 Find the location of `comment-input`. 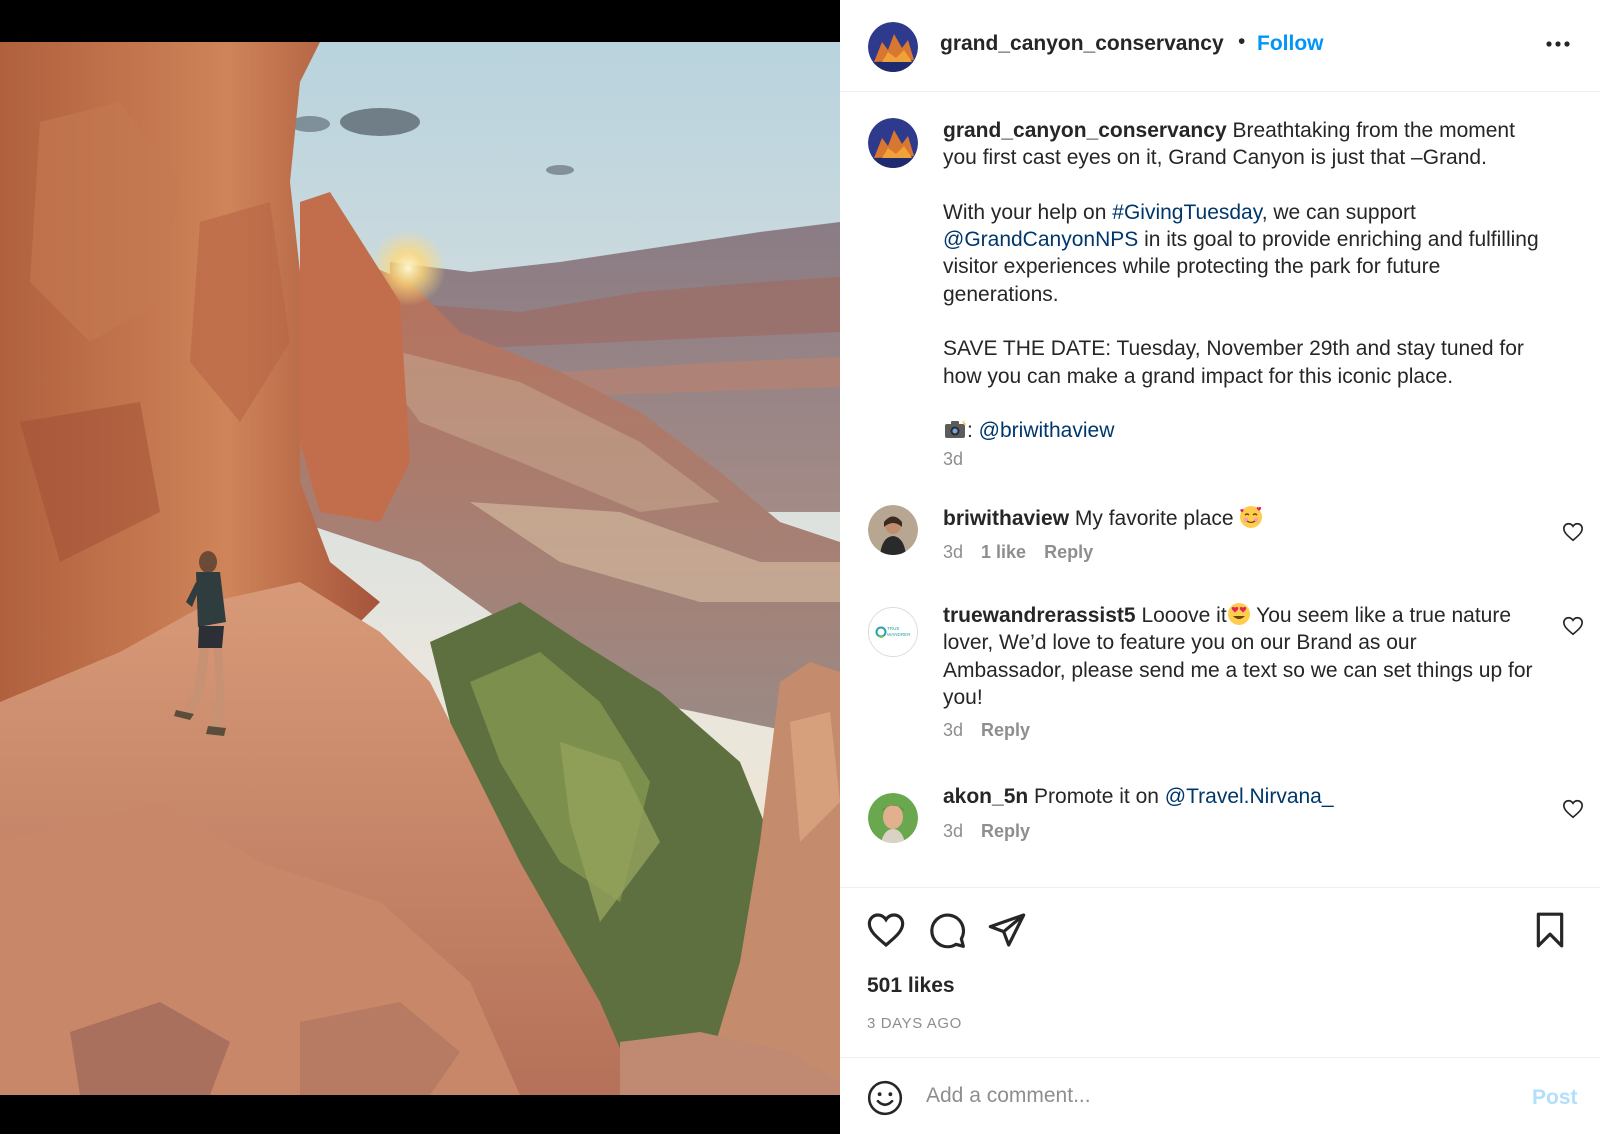

comment-input is located at coordinates (1206, 1096).